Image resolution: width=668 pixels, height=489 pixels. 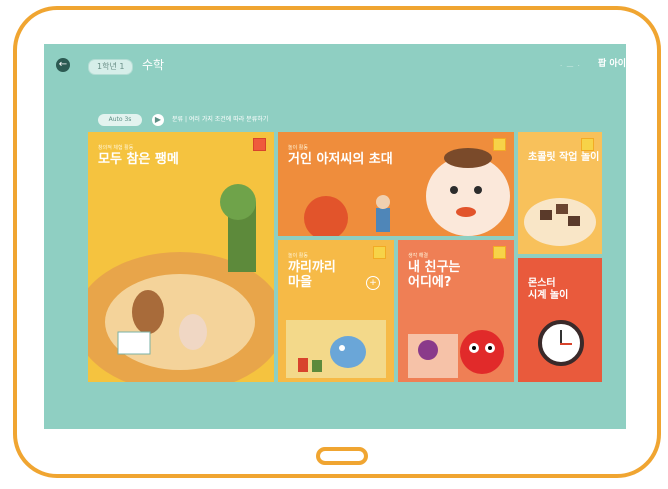 What do you see at coordinates (158, 120) in the screenshot?
I see `play-icon: ▶` at bounding box center [158, 120].